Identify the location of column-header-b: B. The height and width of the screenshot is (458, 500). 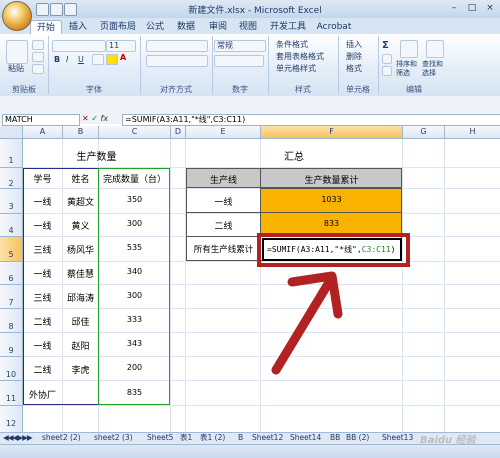
(81, 132).